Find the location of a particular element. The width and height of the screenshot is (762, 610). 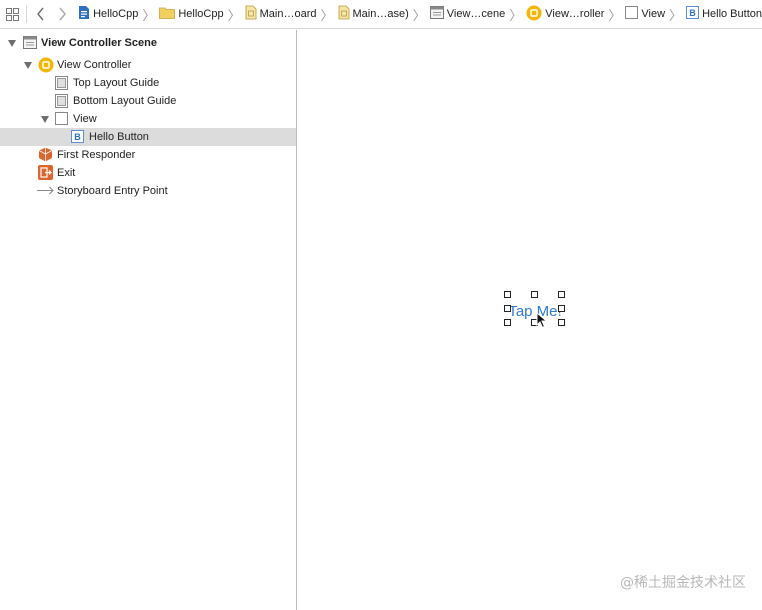

entry-point-arrow-icon is located at coordinates (46, 192).